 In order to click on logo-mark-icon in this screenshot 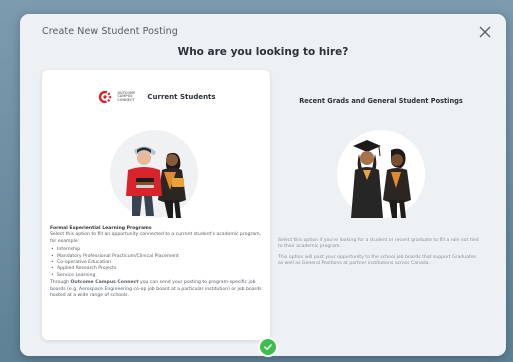, I will do `click(105, 97)`.